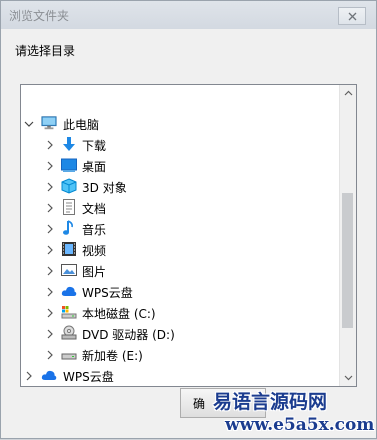 Image resolution: width=377 pixels, height=440 pixels. I want to click on tree-item-label: 文档, so click(94, 209).